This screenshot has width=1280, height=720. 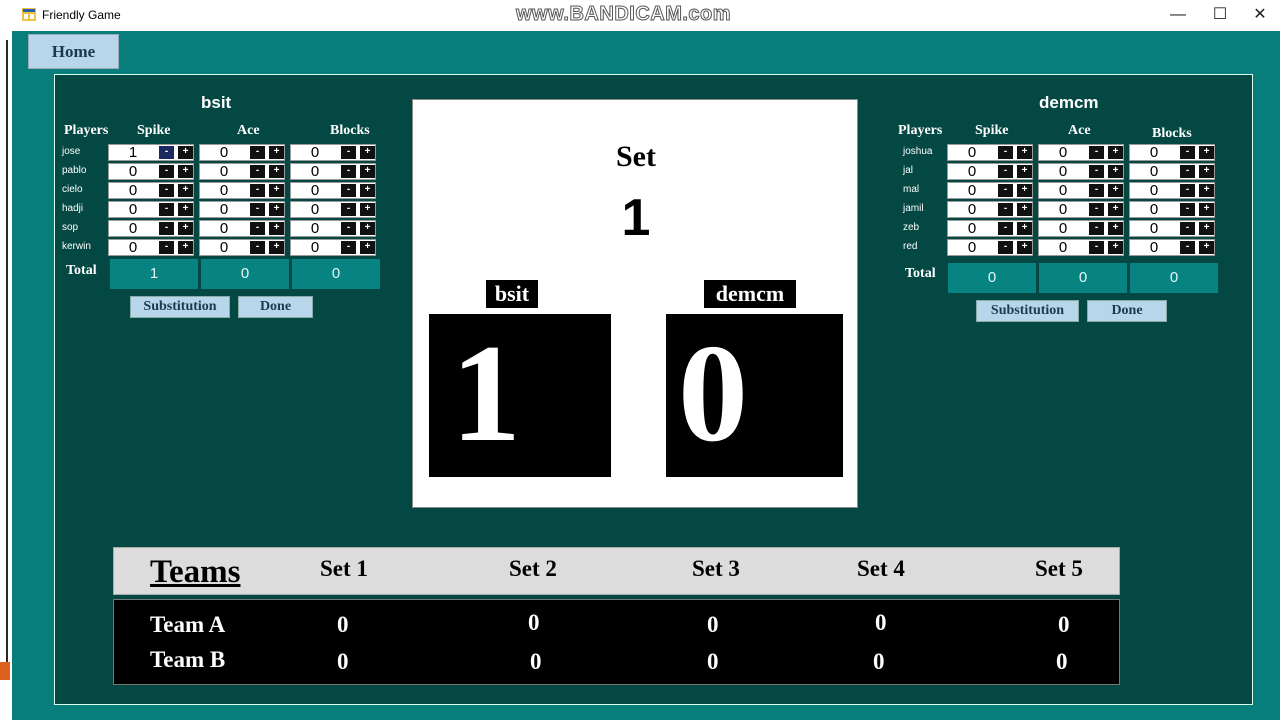 I want to click on minimize-button: —, so click(x=1178, y=16).